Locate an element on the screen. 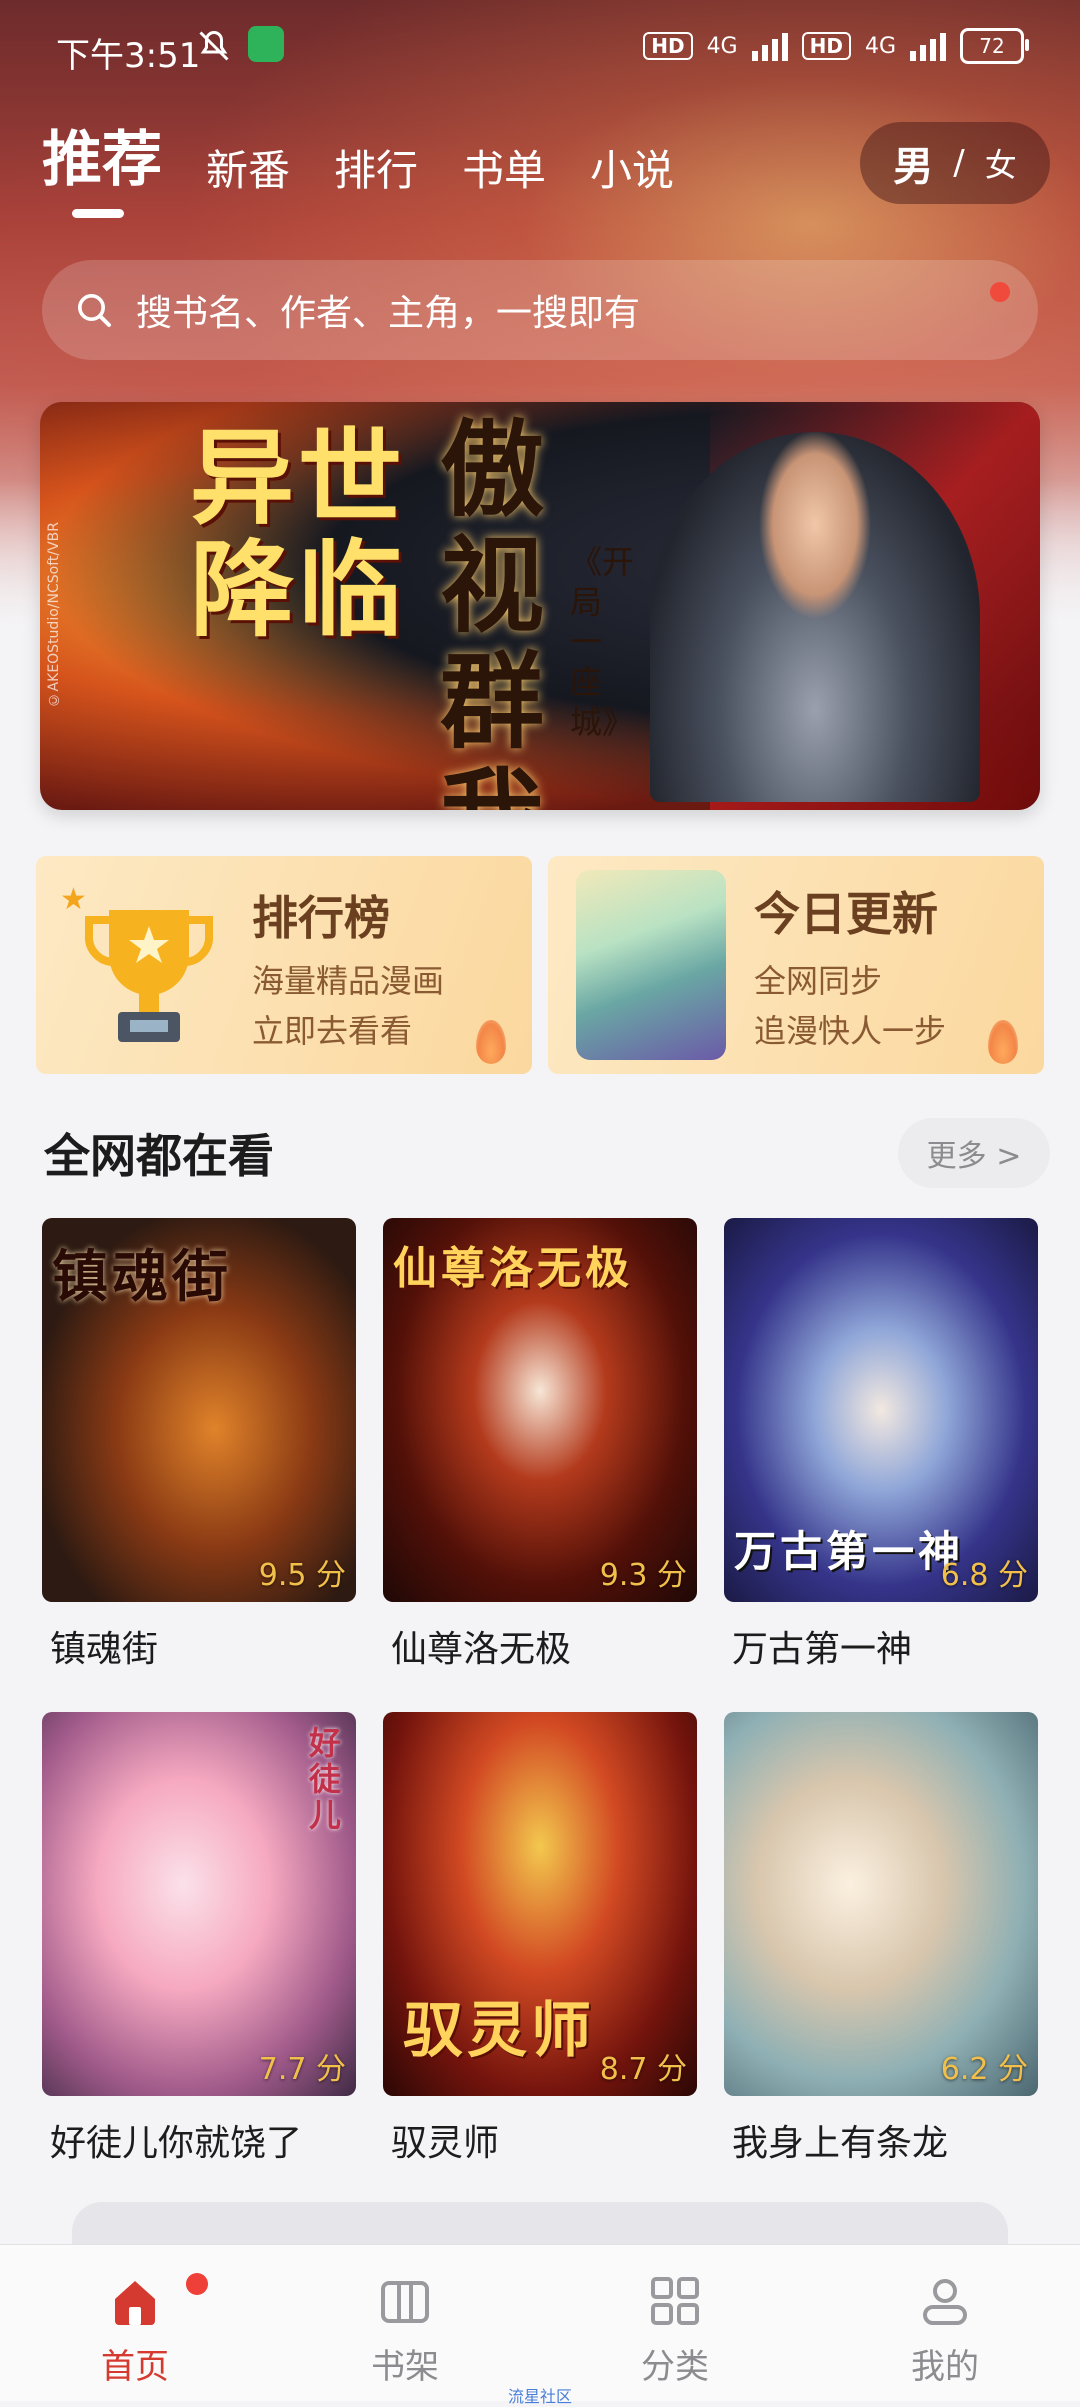 This screenshot has height=2407, width=1080. cover-title-art: 镇魂街 is located at coordinates (142, 1277).